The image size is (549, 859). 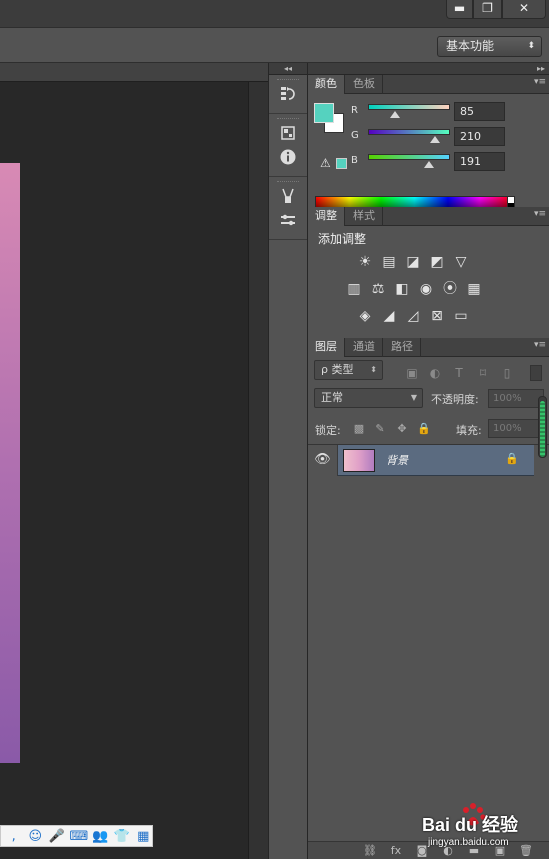 I want to click on vibrance-icon: ▽, so click(x=461, y=262).